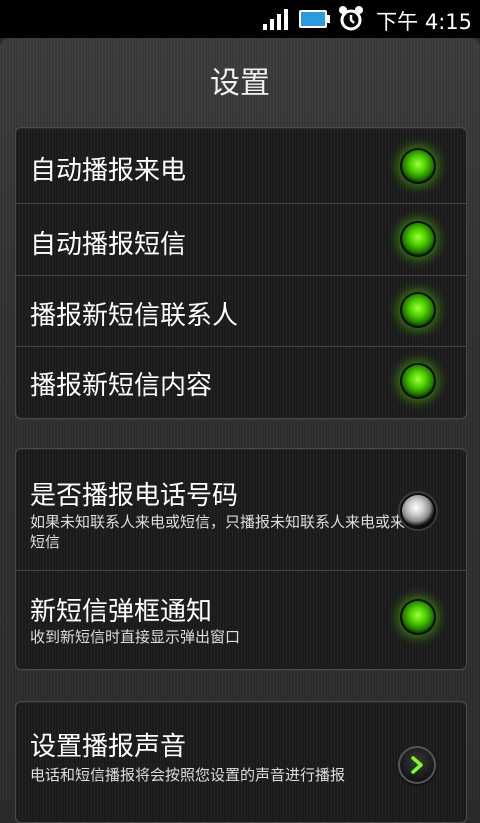 The image size is (480, 823). What do you see at coordinates (417, 765) in the screenshot?
I see `chevron-right-icon` at bounding box center [417, 765].